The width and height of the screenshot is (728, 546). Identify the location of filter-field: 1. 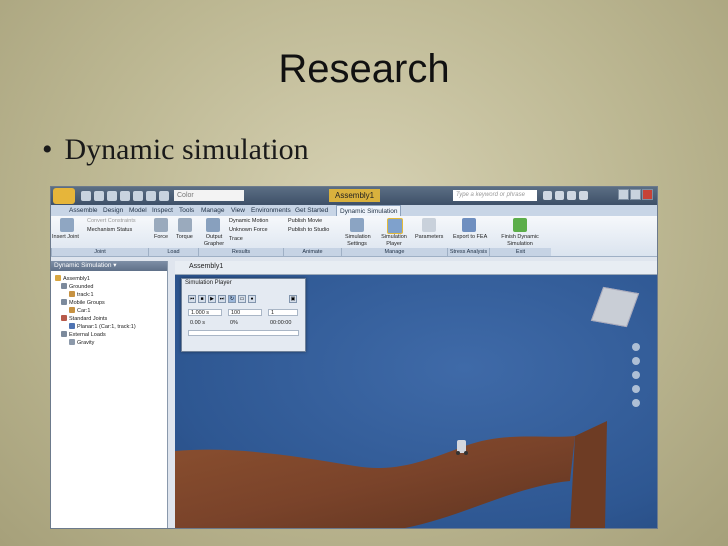
(283, 312).